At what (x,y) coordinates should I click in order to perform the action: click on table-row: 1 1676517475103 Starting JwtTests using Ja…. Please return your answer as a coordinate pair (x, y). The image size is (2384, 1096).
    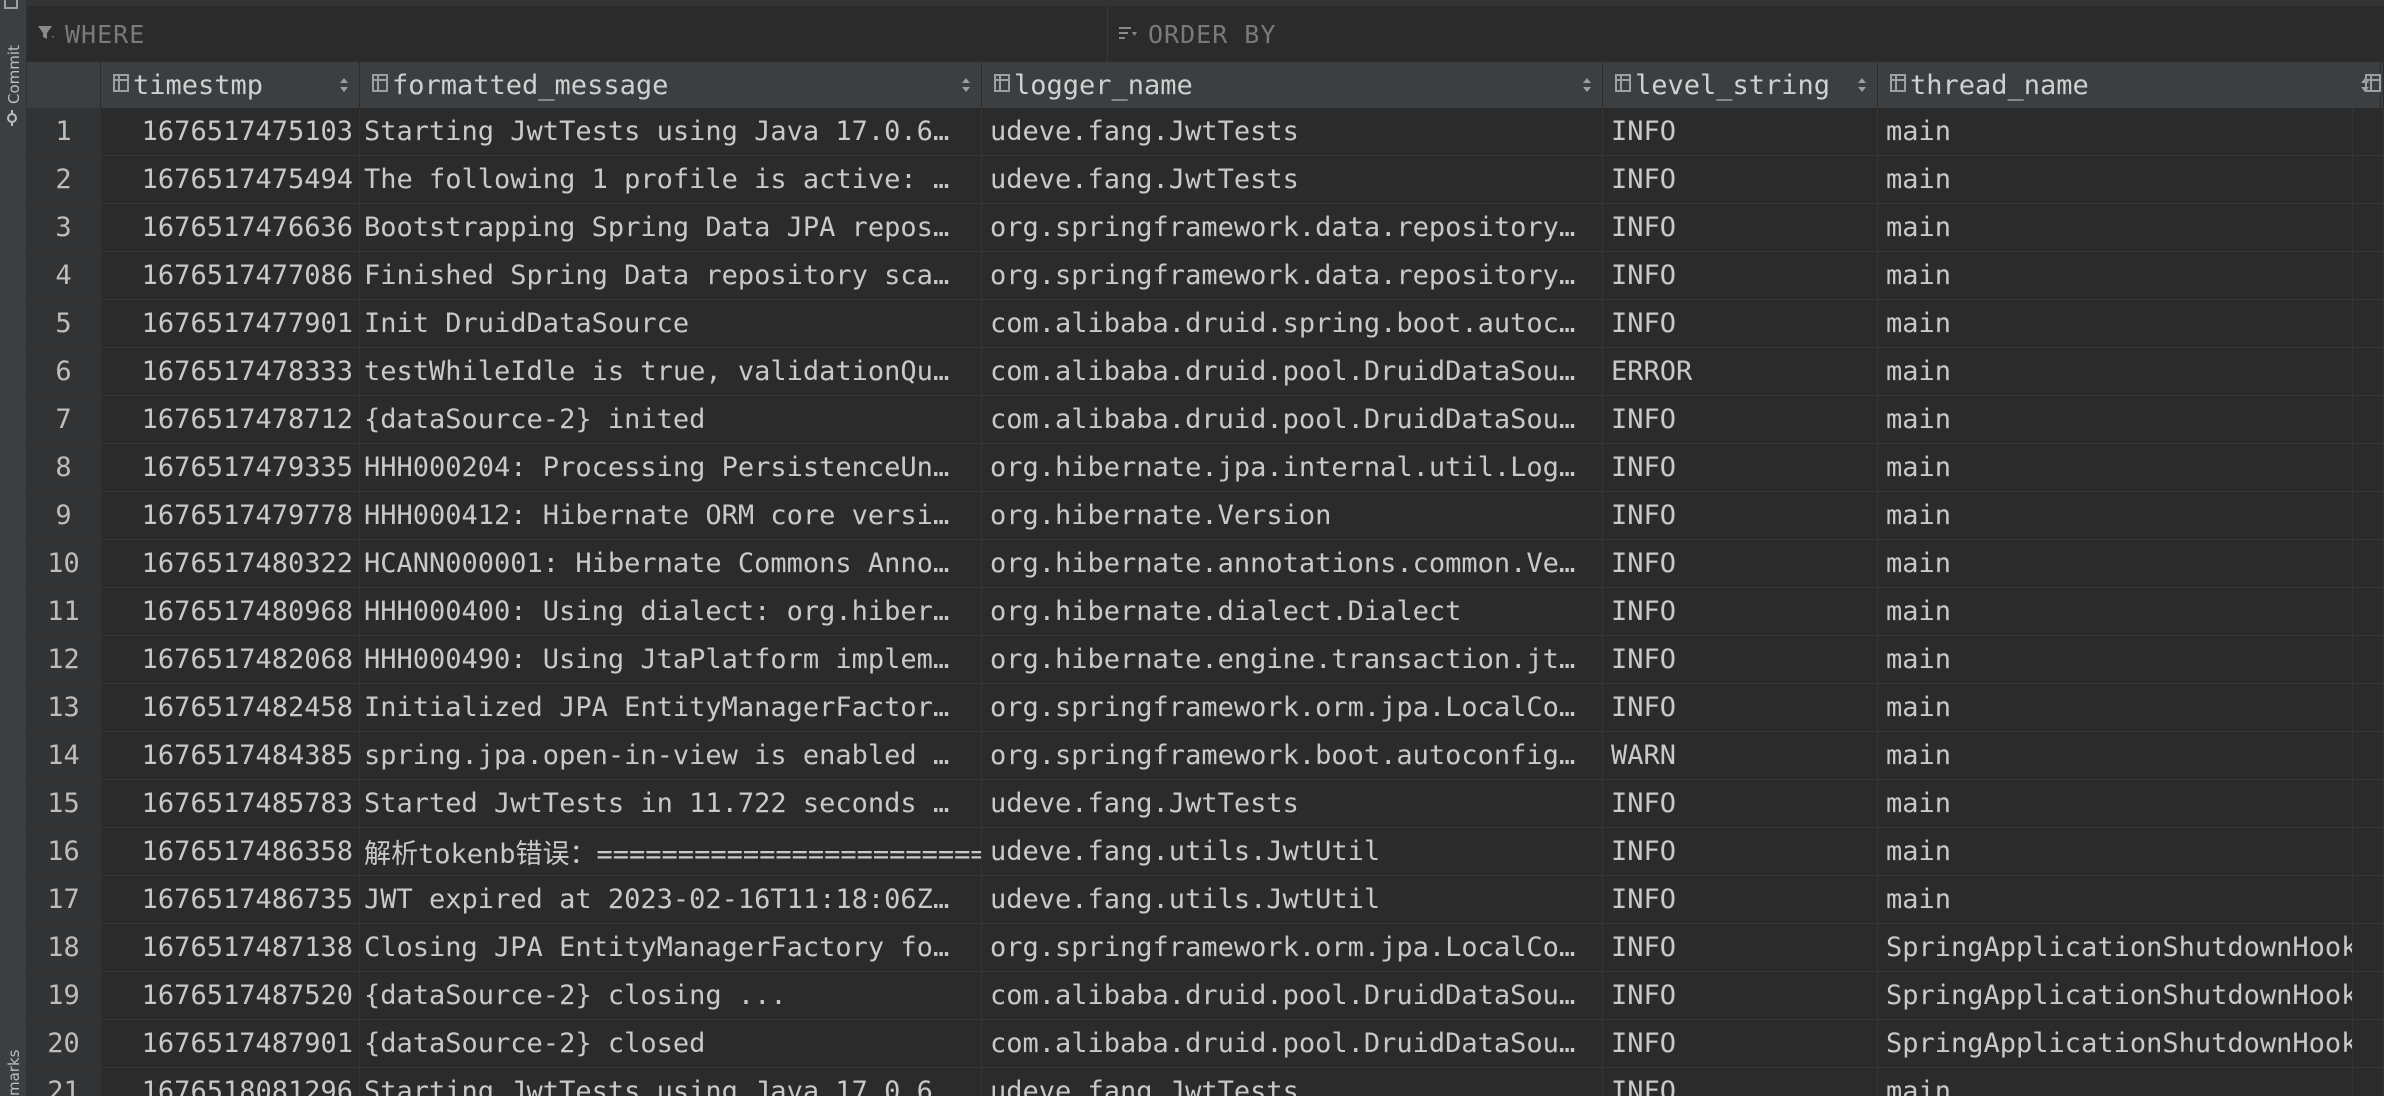
    Looking at the image, I should click on (1205, 132).